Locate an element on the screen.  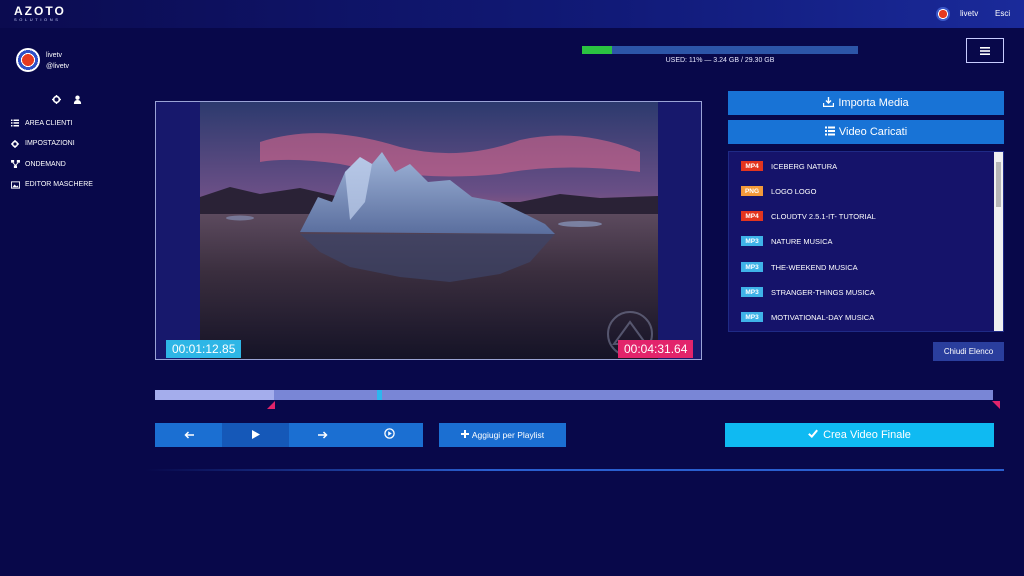
uploaded-videos-button: Video Caricati is located at coordinates (866, 132).